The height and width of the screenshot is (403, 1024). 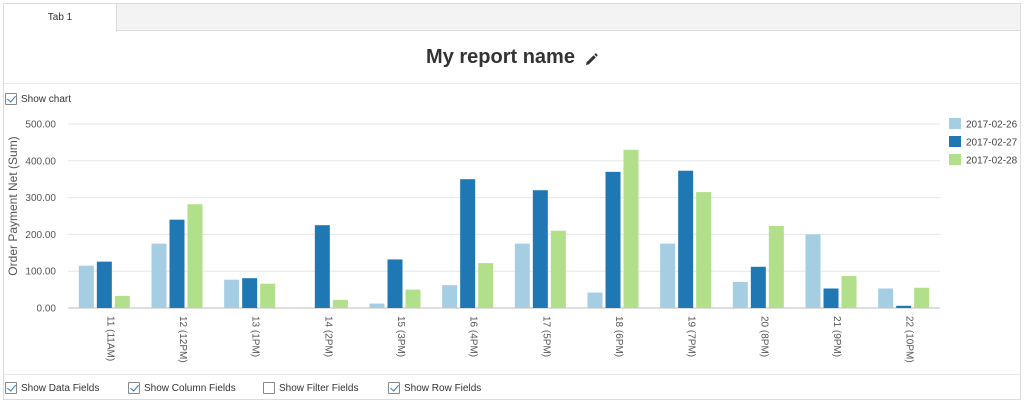 What do you see at coordinates (47, 309) in the screenshot?
I see `y-tick-label: 0.00` at bounding box center [47, 309].